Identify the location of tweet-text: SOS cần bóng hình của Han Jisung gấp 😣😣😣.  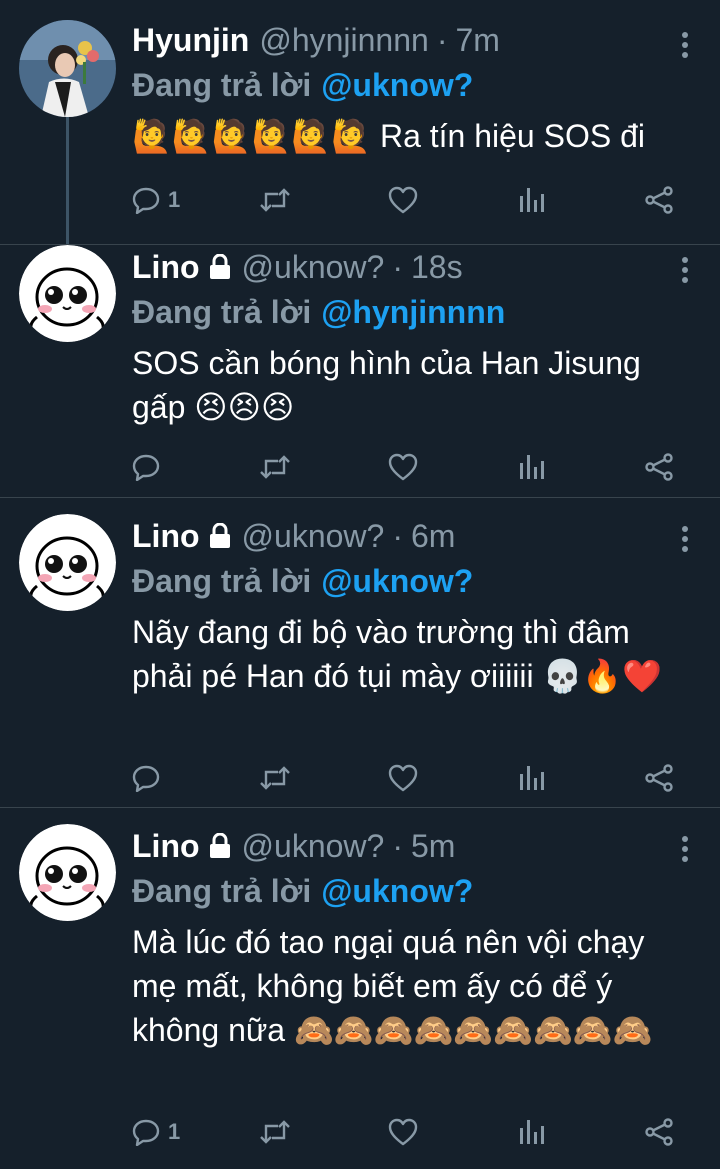
(386, 385).